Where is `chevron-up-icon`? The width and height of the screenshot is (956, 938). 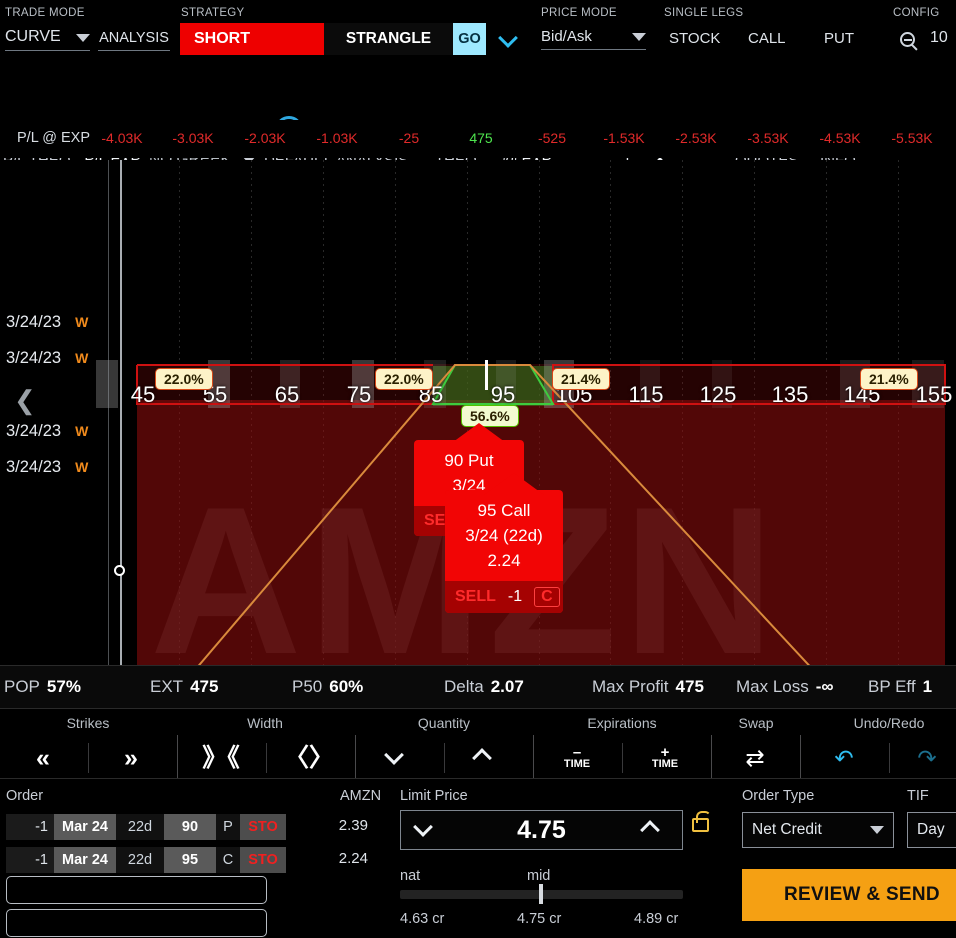 chevron-up-icon is located at coordinates (655, 830).